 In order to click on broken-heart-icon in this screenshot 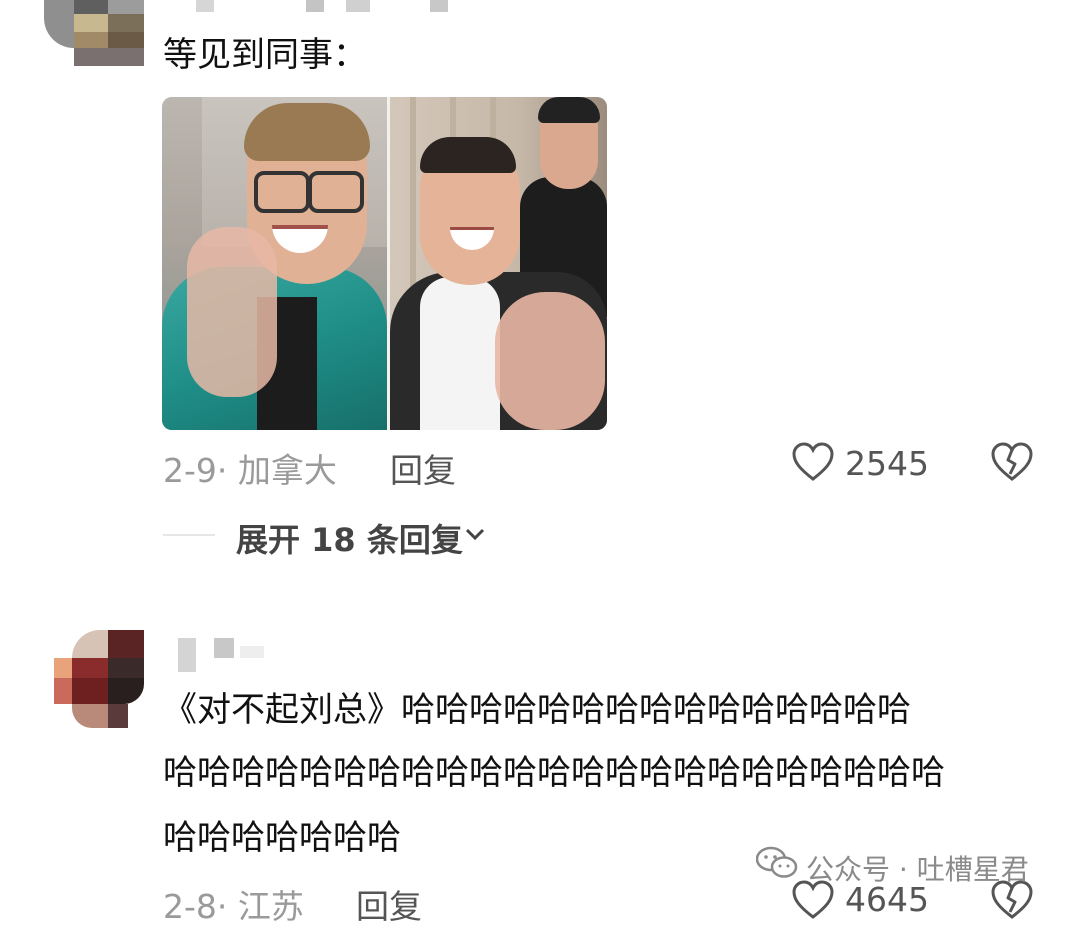, I will do `click(1012, 462)`.